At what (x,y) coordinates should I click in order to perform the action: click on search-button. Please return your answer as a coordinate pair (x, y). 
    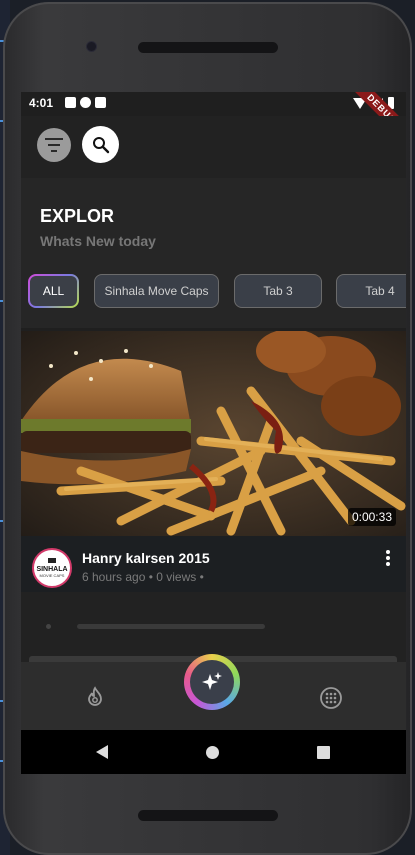
    Looking at the image, I should click on (100, 144).